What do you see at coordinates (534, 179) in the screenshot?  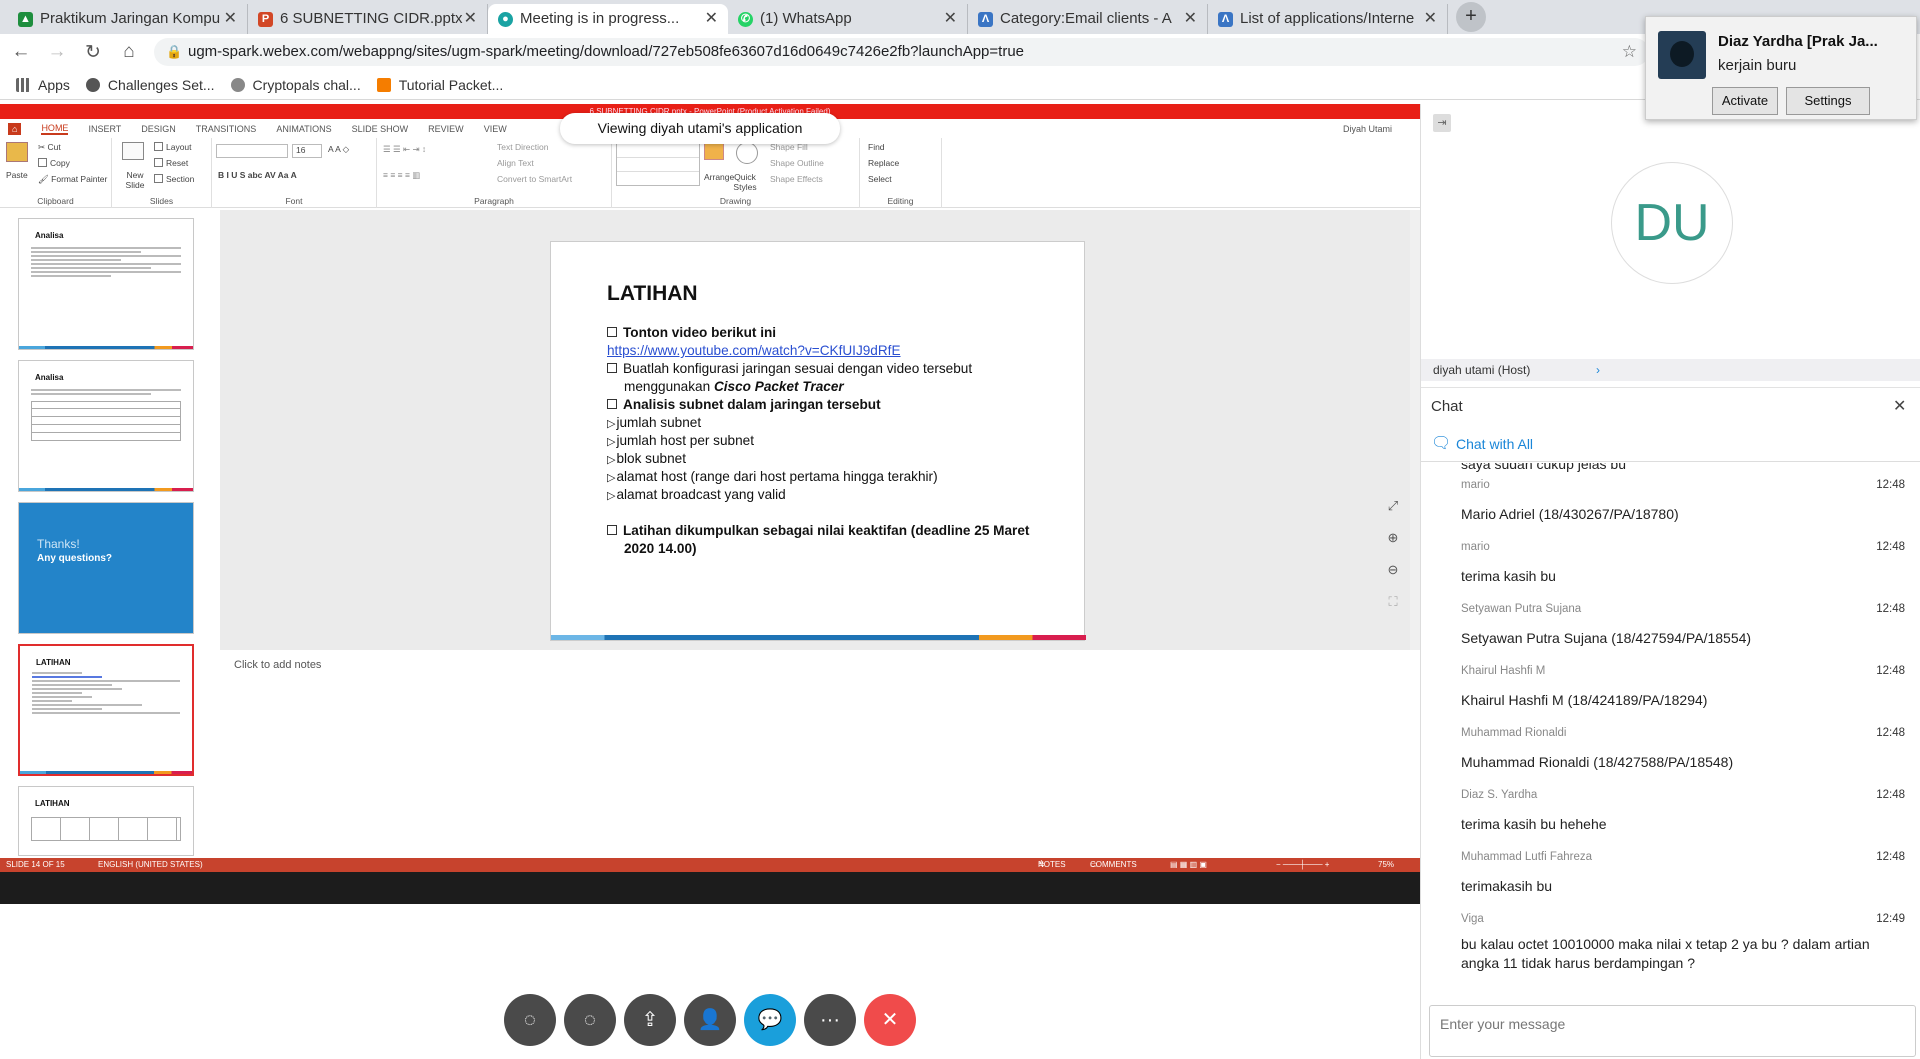 I see `convert-smartart-button: Convert to SmartArt` at bounding box center [534, 179].